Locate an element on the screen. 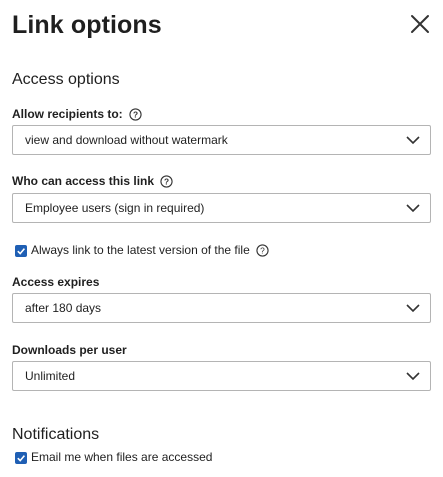  email-me-checkbox is located at coordinates (21, 457).